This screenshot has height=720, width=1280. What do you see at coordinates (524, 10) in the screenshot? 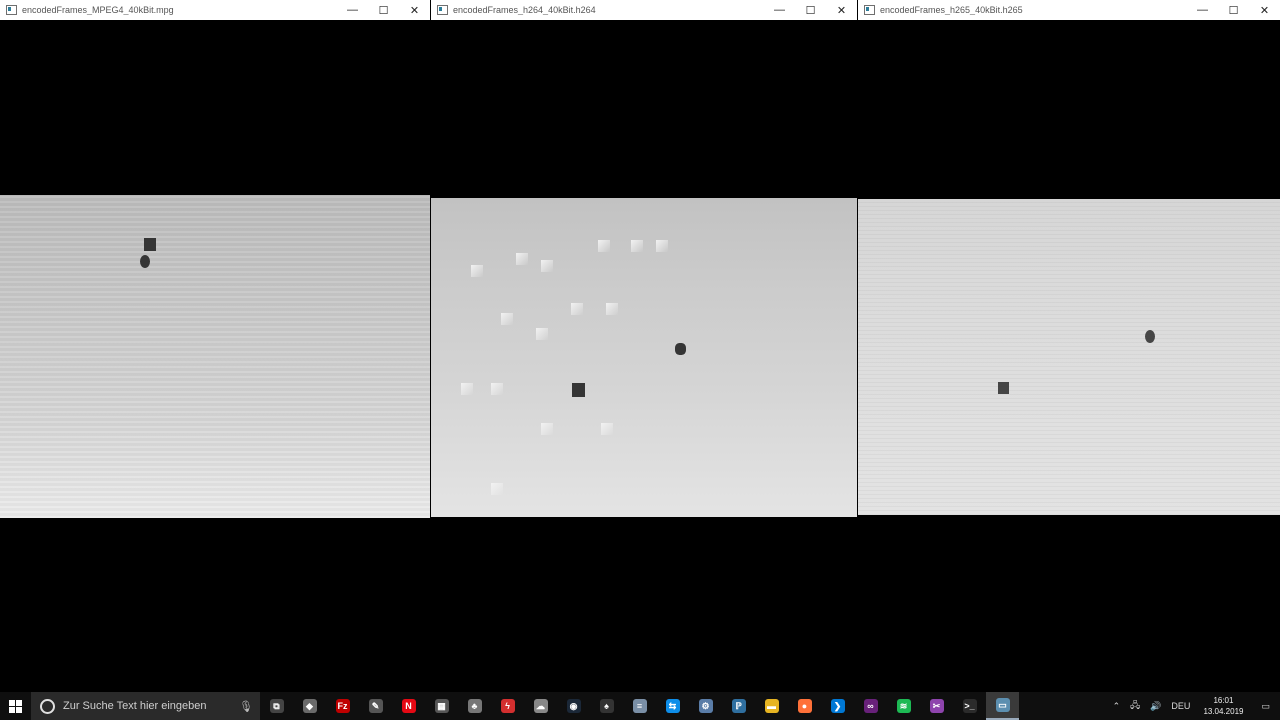
I see `window-title: encodedFrames_h264_40kBit.h264` at bounding box center [524, 10].